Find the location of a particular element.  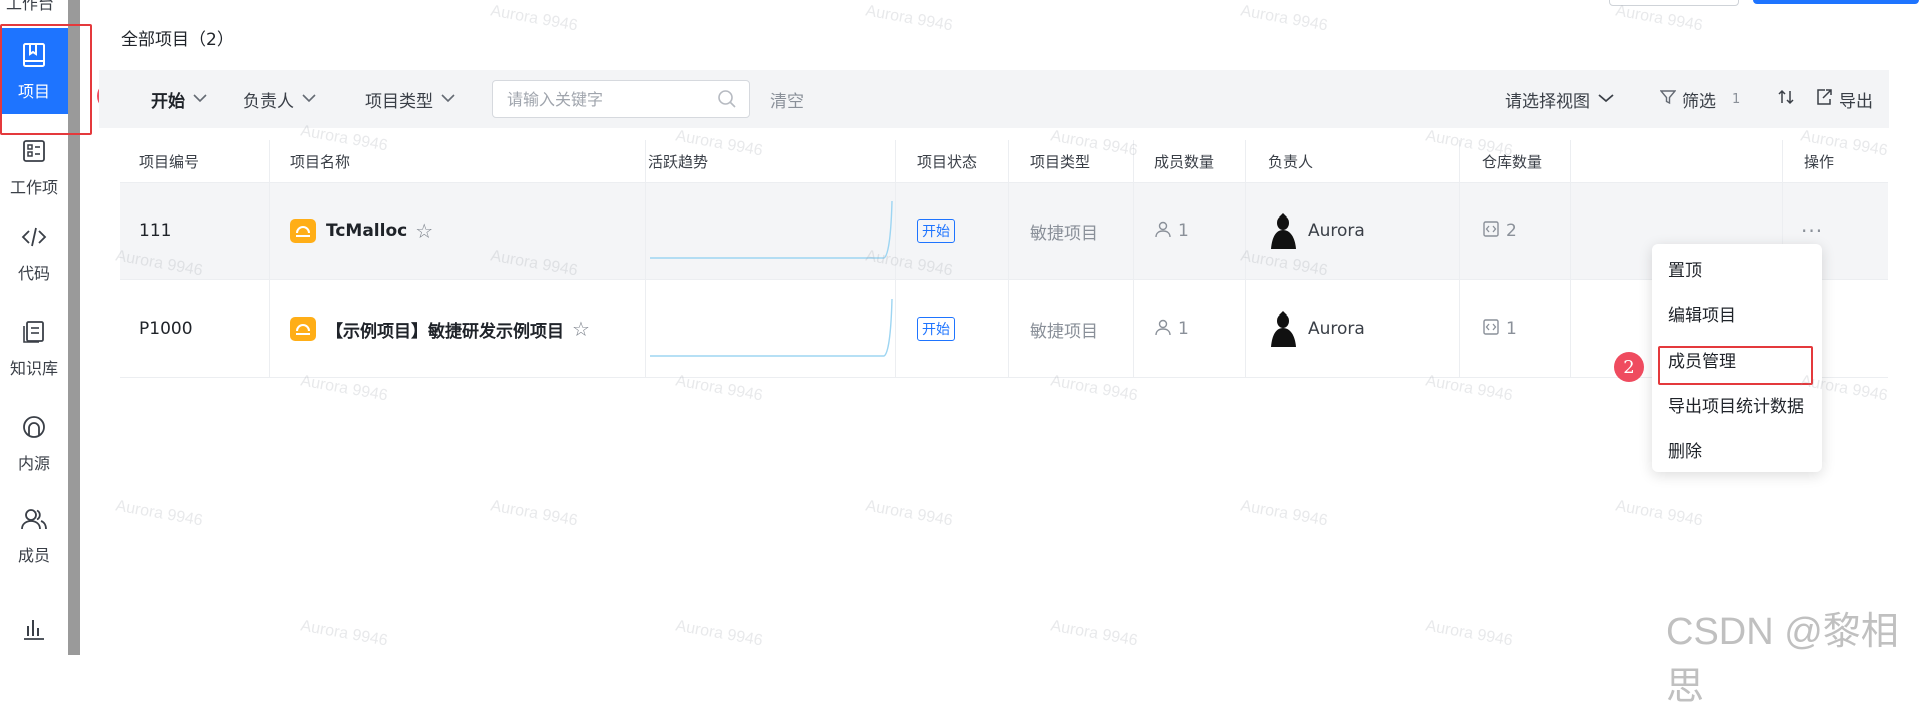

status-filter-dropdown: 开始 is located at coordinates (179, 99).